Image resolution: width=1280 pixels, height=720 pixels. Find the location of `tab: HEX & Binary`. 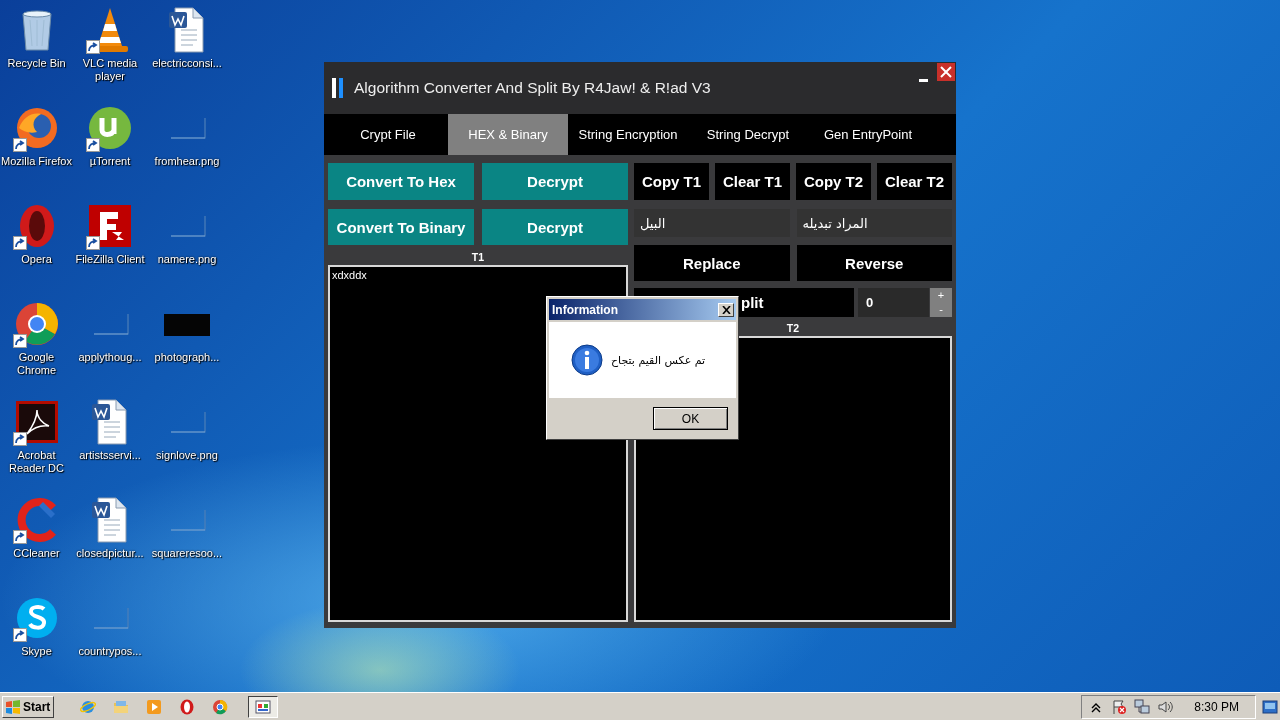

tab: HEX & Binary is located at coordinates (508, 134).